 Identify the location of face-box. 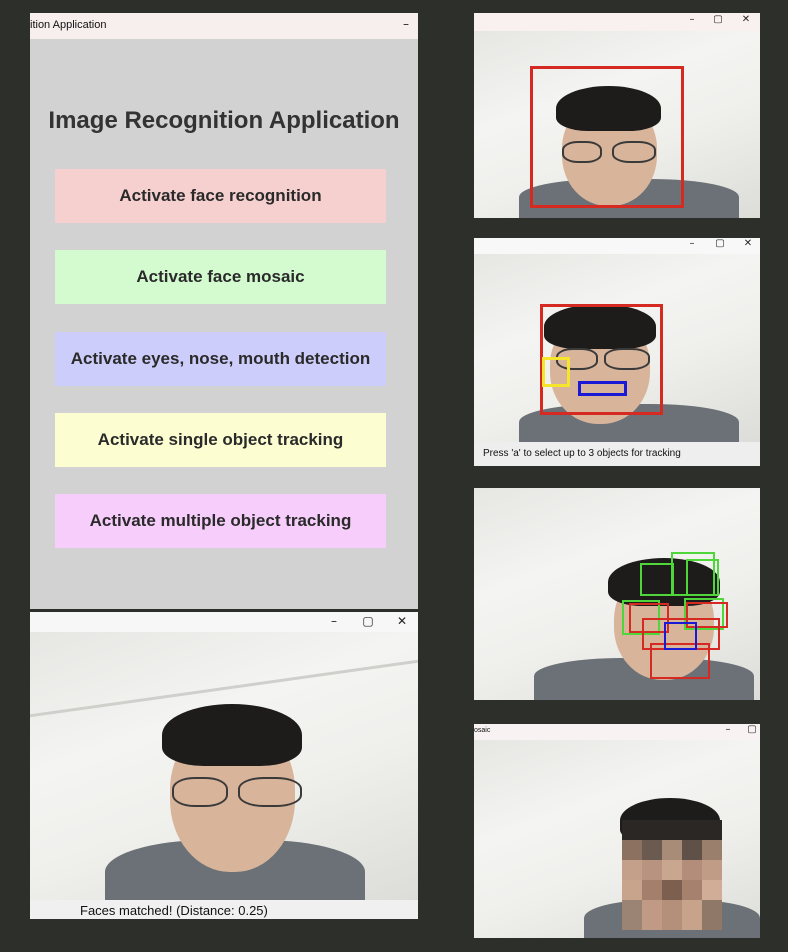
(607, 137).